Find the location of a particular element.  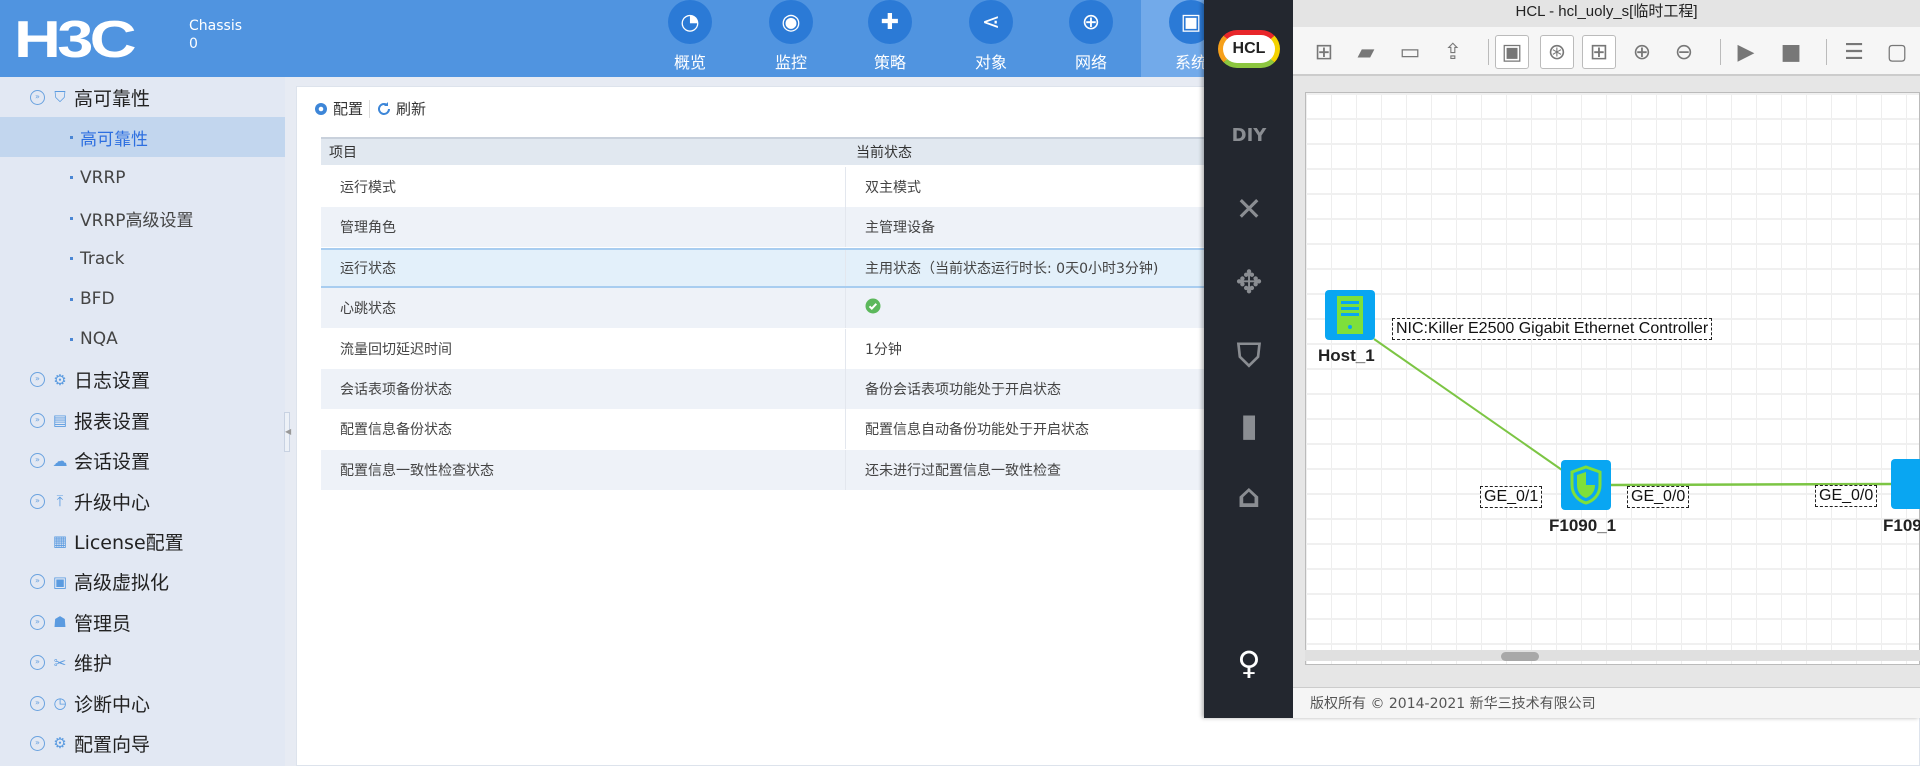

tools-icon: ✂ is located at coordinates (60, 662).